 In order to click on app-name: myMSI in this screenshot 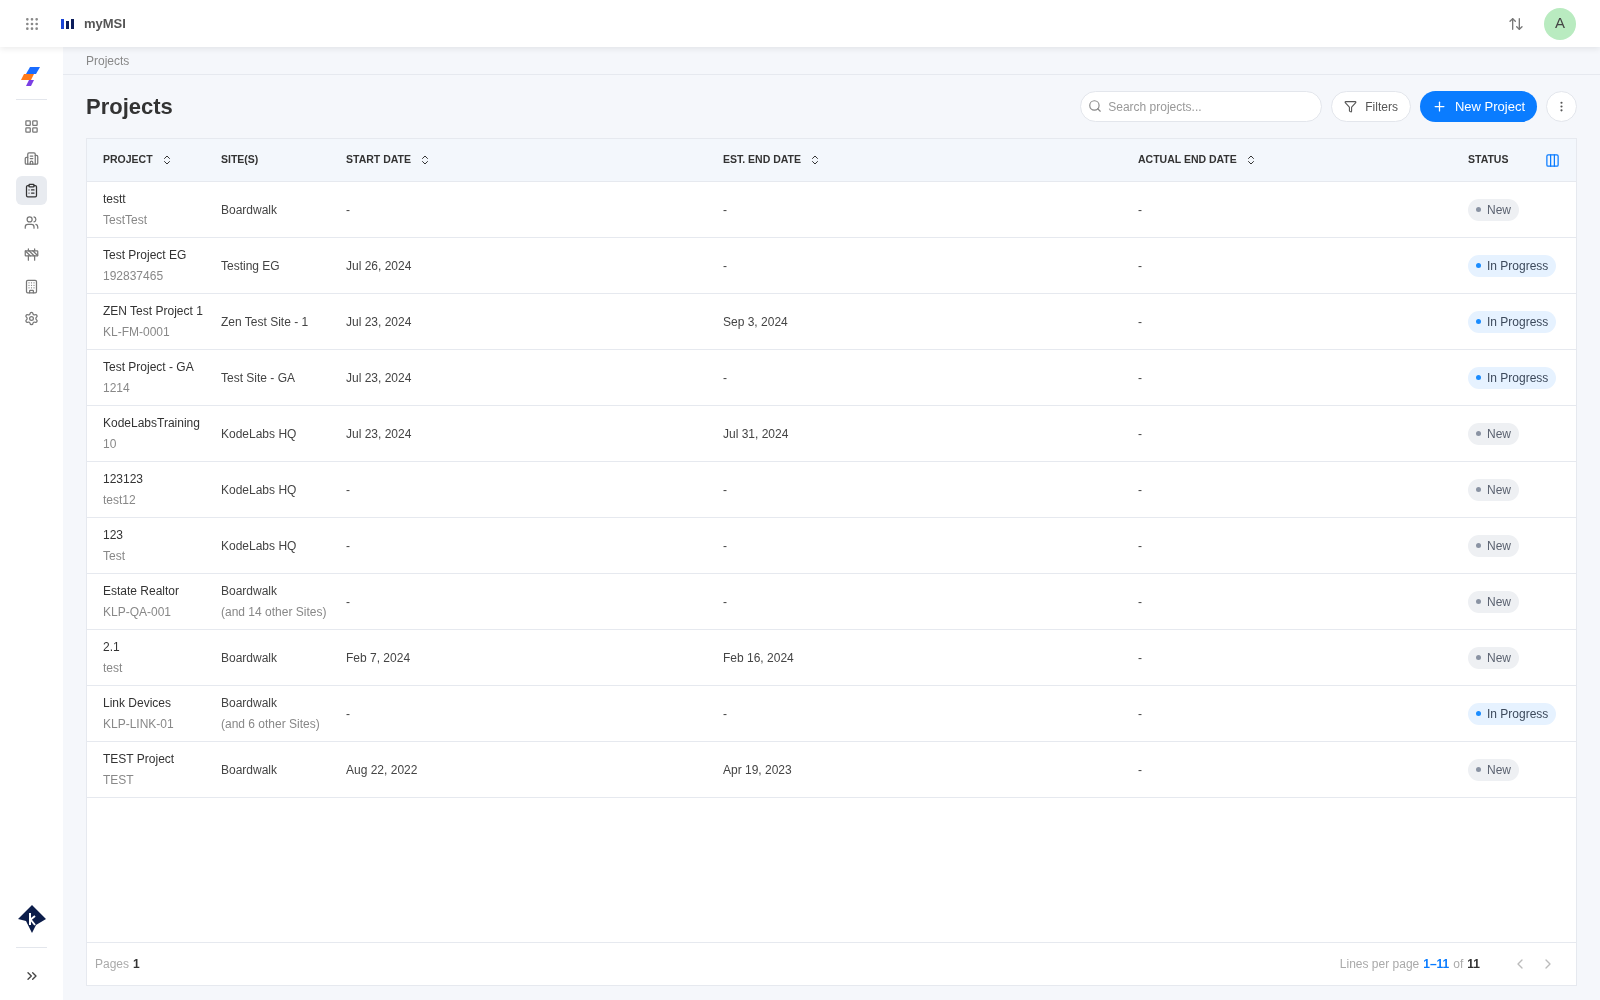, I will do `click(105, 23)`.